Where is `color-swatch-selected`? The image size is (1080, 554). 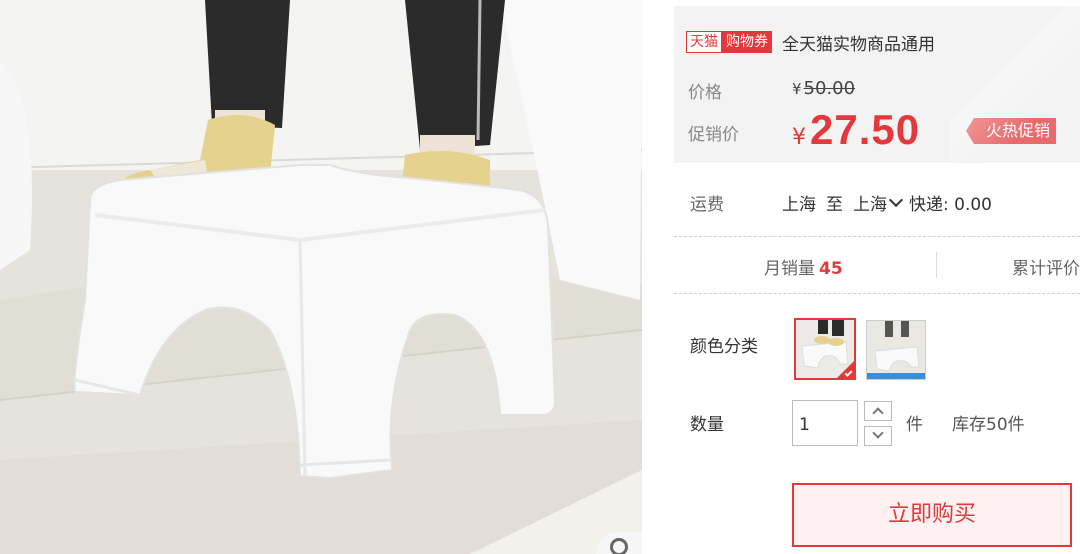 color-swatch-selected is located at coordinates (825, 349).